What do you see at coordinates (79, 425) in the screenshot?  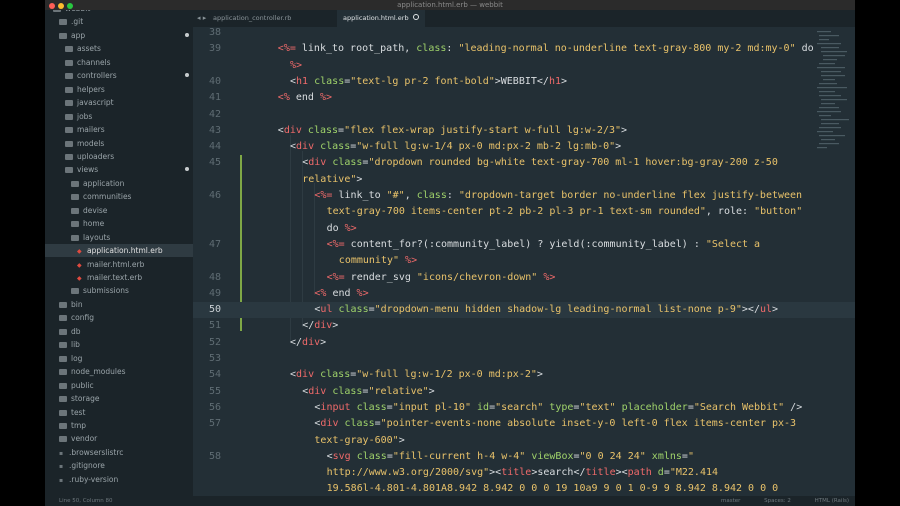 I see `tree-item-label: tmp` at bounding box center [79, 425].